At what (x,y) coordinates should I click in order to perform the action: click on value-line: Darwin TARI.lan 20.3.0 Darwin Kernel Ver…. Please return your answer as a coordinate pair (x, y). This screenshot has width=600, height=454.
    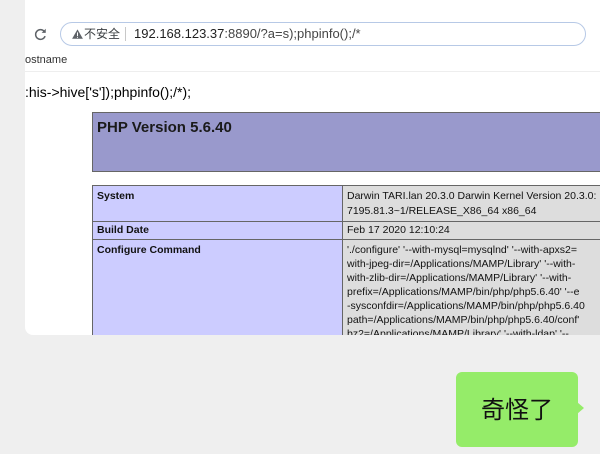
    Looking at the image, I should click on (472, 196).